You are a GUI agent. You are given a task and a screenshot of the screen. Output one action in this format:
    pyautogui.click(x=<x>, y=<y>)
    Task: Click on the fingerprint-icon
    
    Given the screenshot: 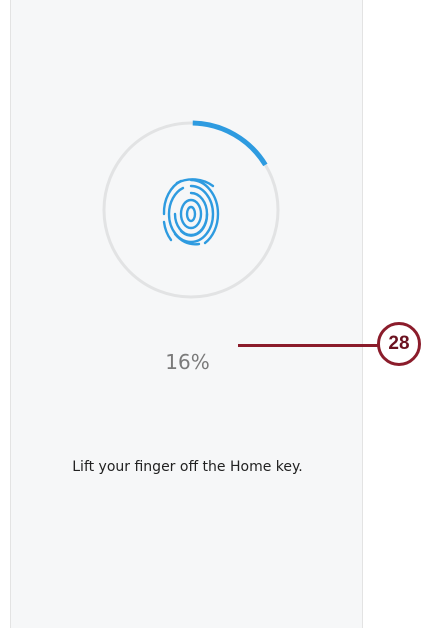 What is the action you would take?
    pyautogui.click(x=191, y=212)
    